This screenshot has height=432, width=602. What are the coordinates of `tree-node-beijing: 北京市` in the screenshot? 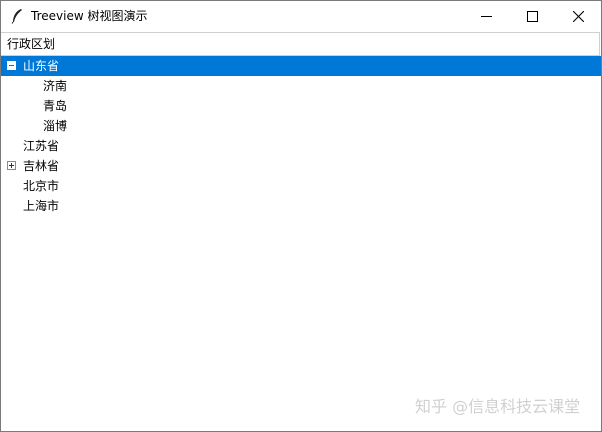 It's located at (301, 186).